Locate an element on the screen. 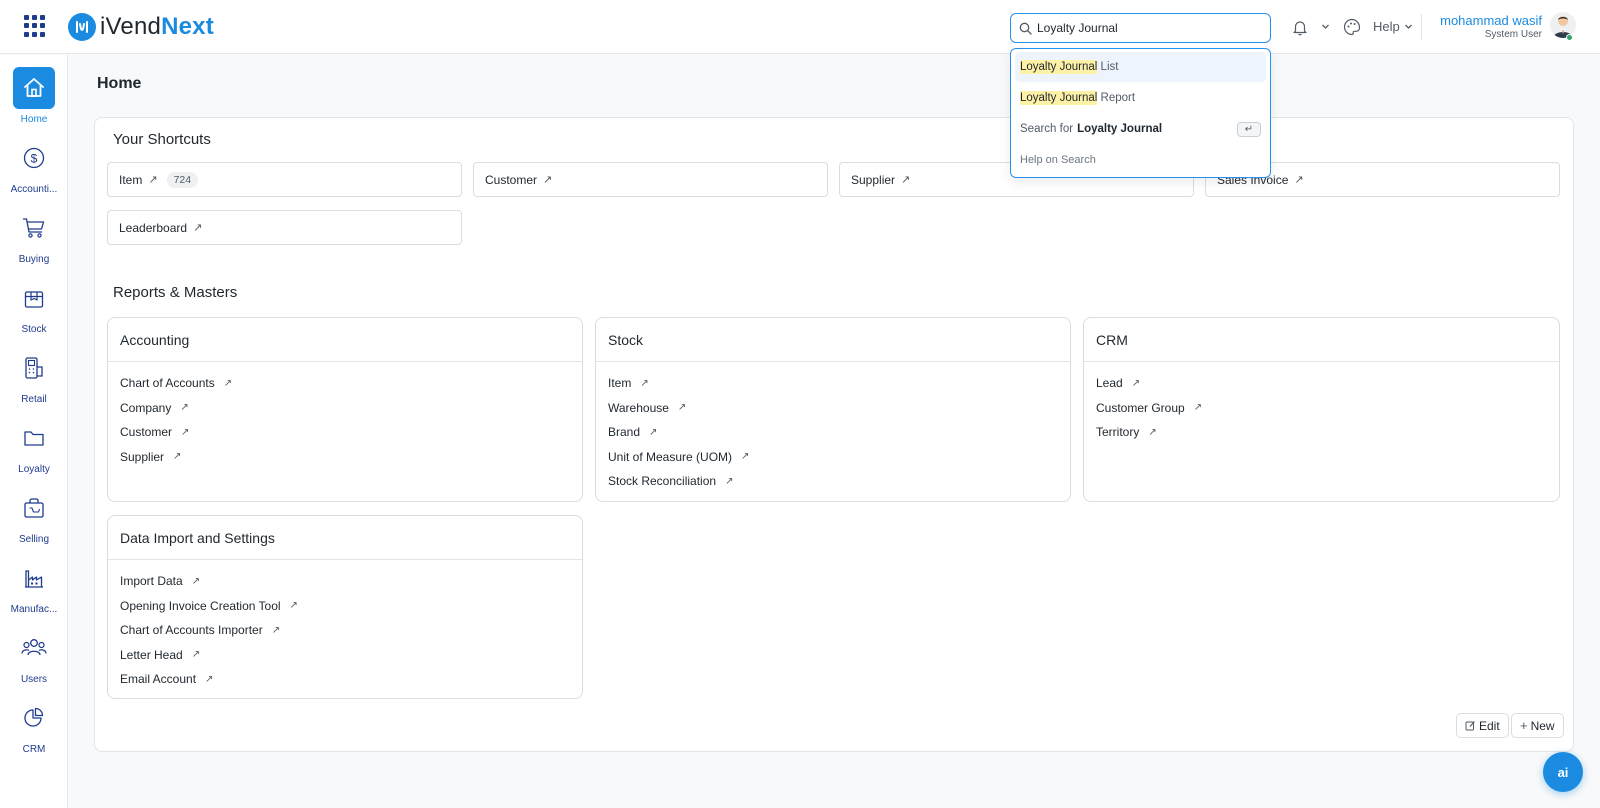 This screenshot has width=1600, height=808. palette-icon is located at coordinates (1352, 27).